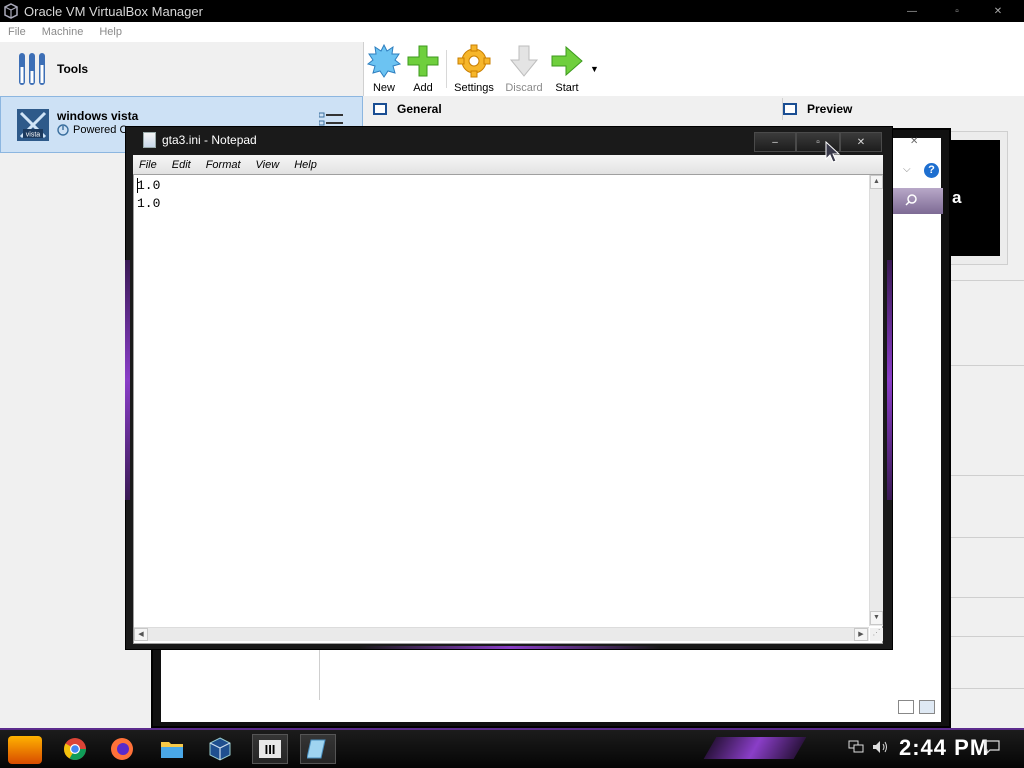 The image size is (1024, 768). Describe the element at coordinates (11, 11) in the screenshot. I see `virtualbox-logo-icon` at that location.